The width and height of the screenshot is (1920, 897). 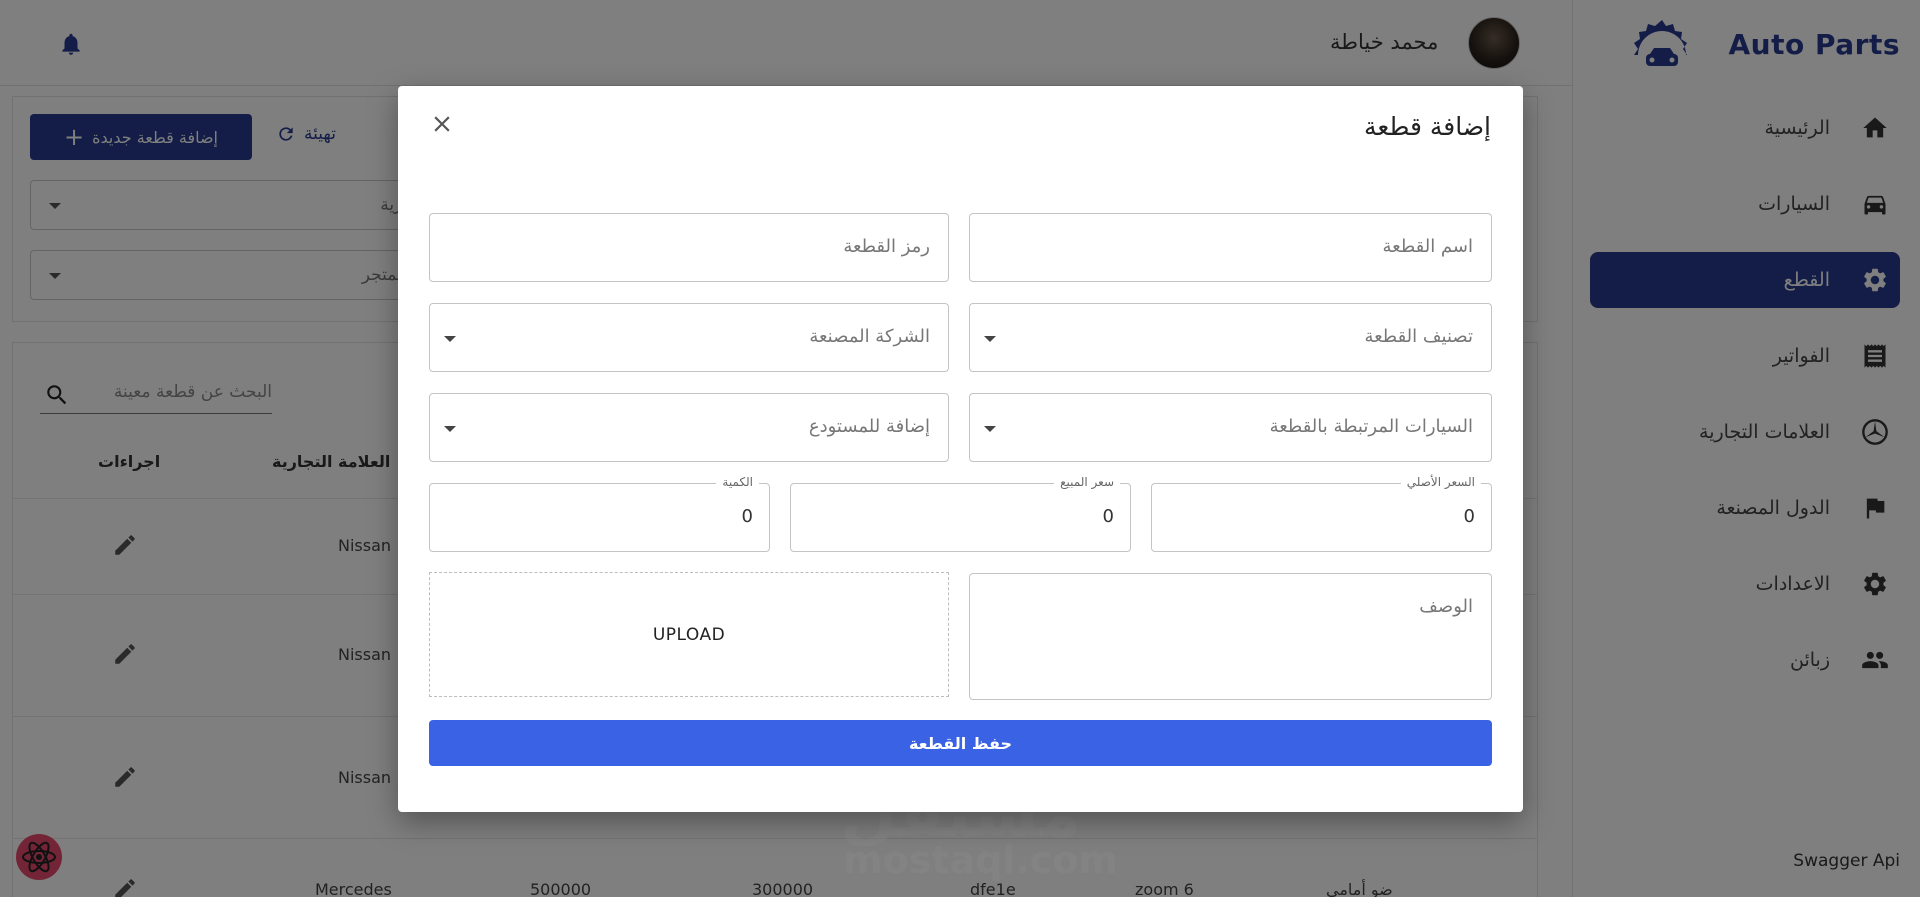 I want to click on description-placeholder: الوصف, so click(x=1446, y=606).